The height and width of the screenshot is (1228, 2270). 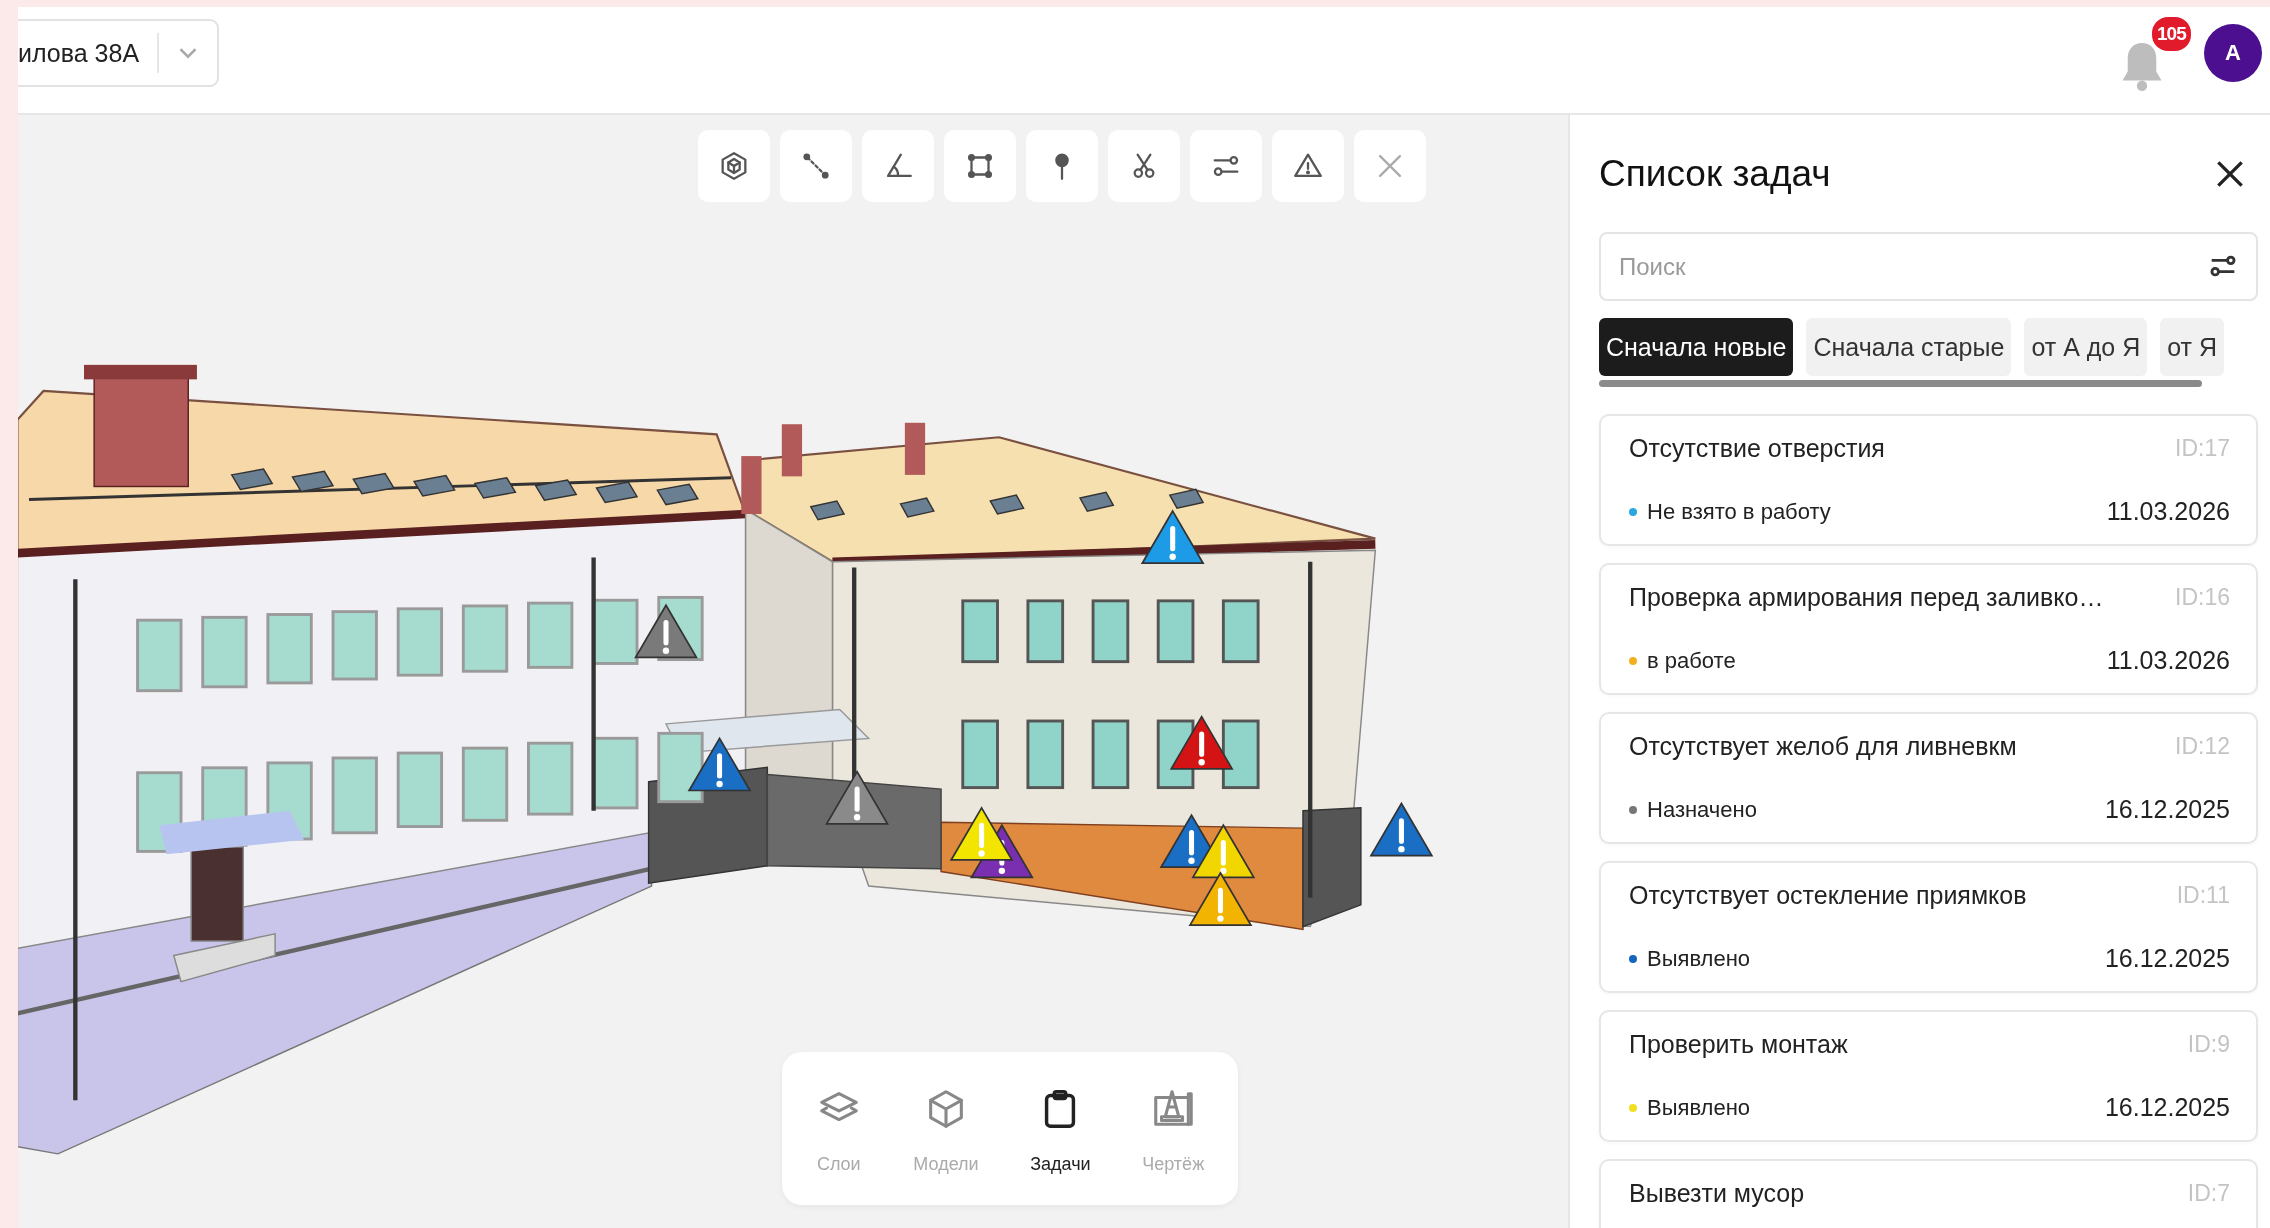 I want to click on sort-tab: от А до Я, so click(x=2086, y=347).